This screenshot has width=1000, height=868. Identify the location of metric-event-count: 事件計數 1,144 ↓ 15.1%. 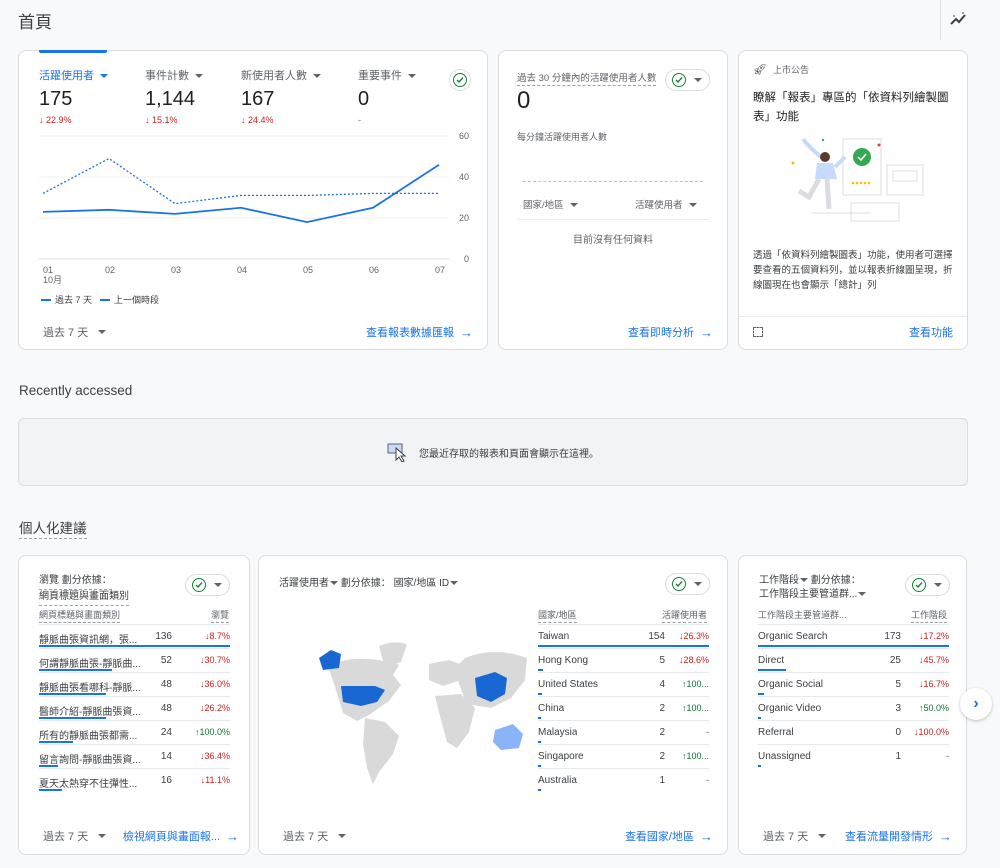
(174, 96).